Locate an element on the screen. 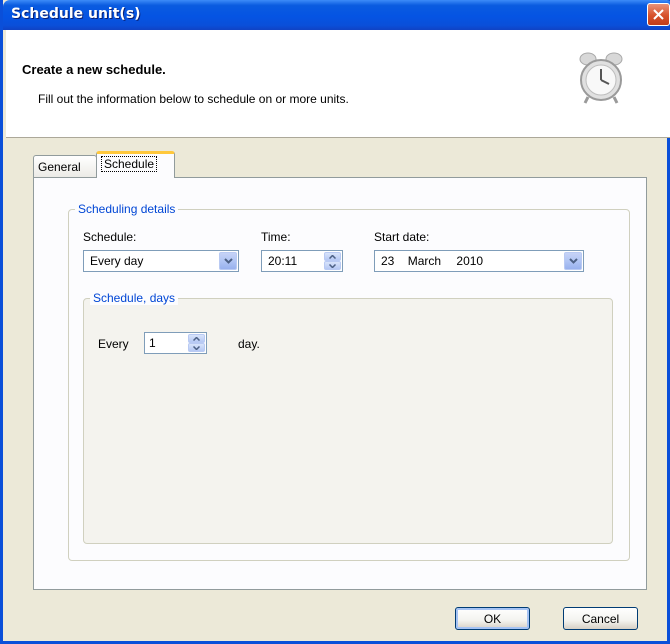 This screenshot has width=670, height=644. tab-general: General is located at coordinates (65, 166).